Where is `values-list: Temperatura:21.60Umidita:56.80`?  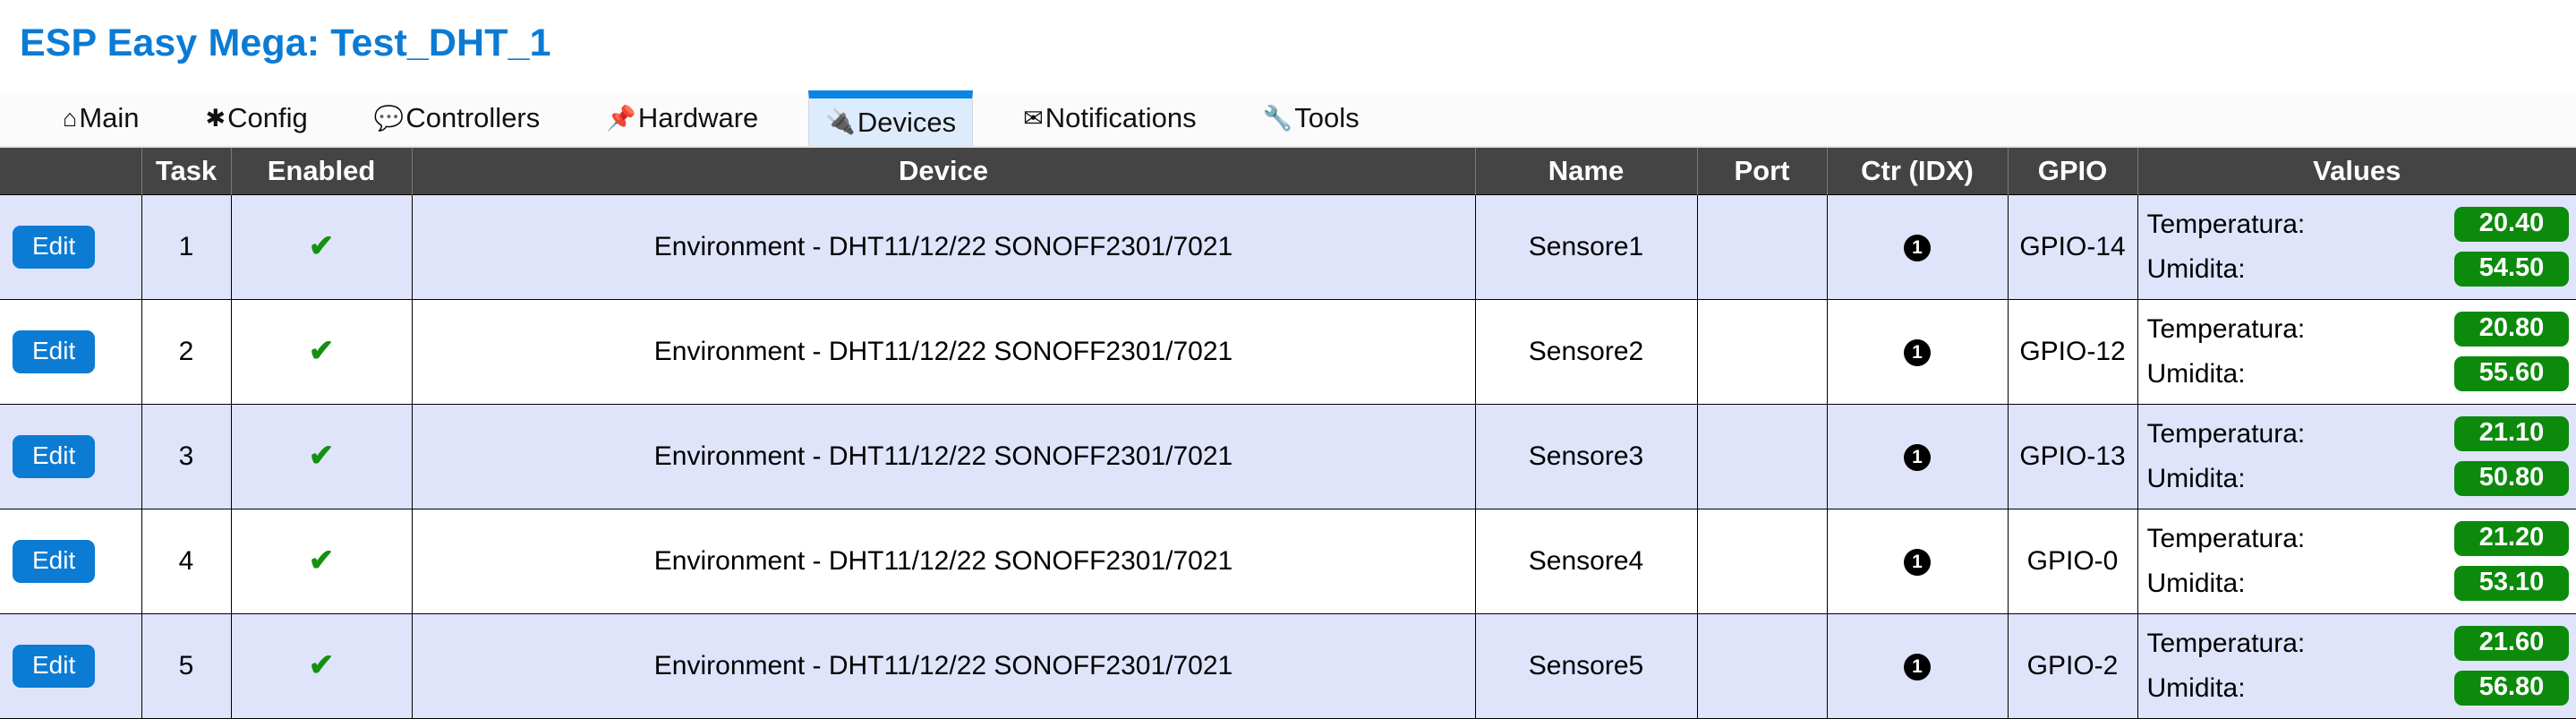 values-list: Temperatura:21.60Umidita:56.80 is located at coordinates (2357, 666).